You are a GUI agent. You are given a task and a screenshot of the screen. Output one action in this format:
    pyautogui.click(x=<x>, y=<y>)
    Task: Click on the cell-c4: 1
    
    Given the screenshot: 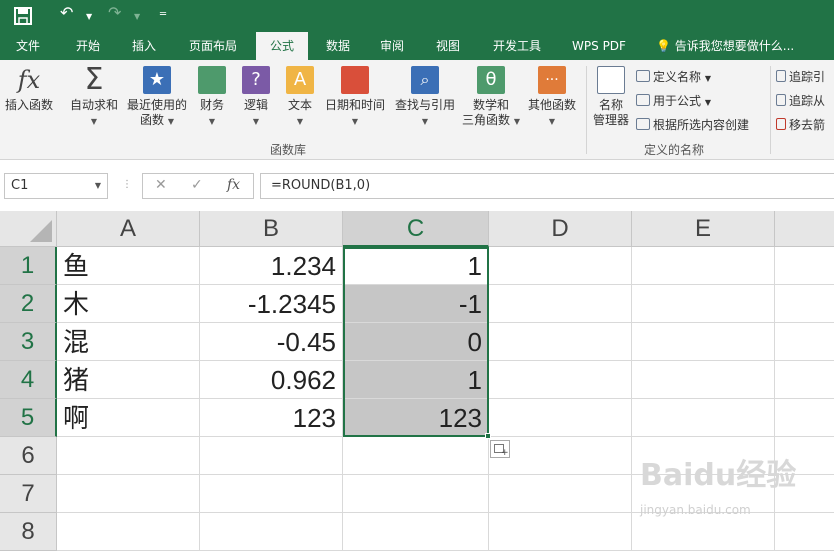 What is the action you would take?
    pyautogui.click(x=416, y=380)
    